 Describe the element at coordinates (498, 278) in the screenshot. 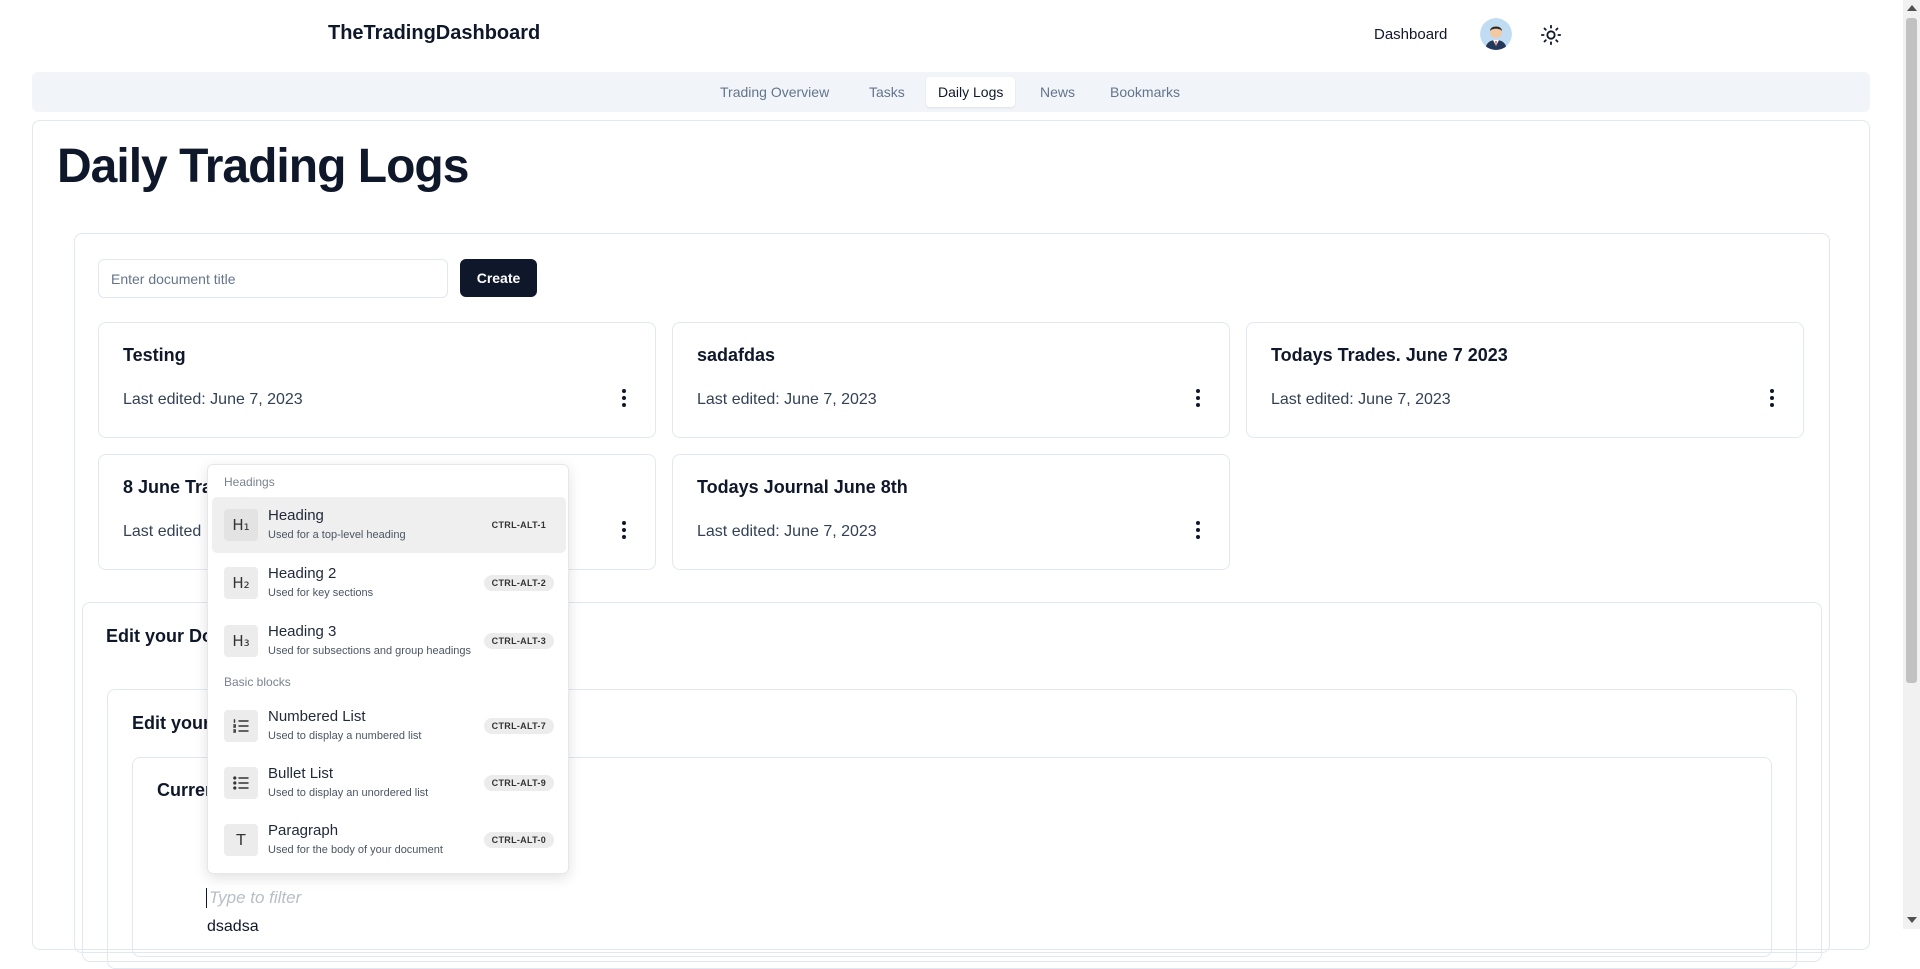

I see `create-button: Create` at that location.